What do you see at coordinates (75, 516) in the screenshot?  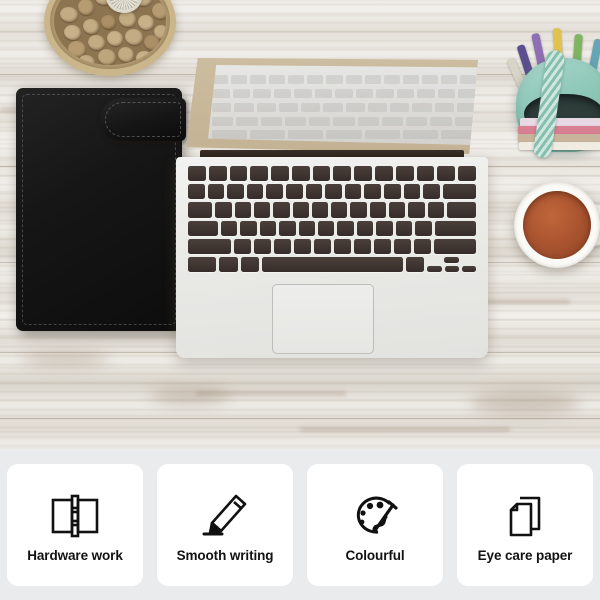 I see `notebook-binder-icon` at bounding box center [75, 516].